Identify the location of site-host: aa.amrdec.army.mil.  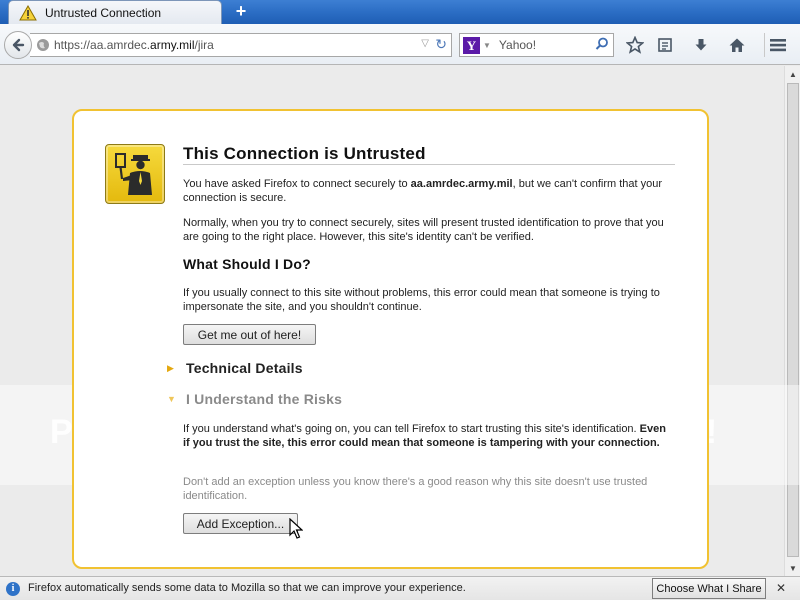
(461, 184).